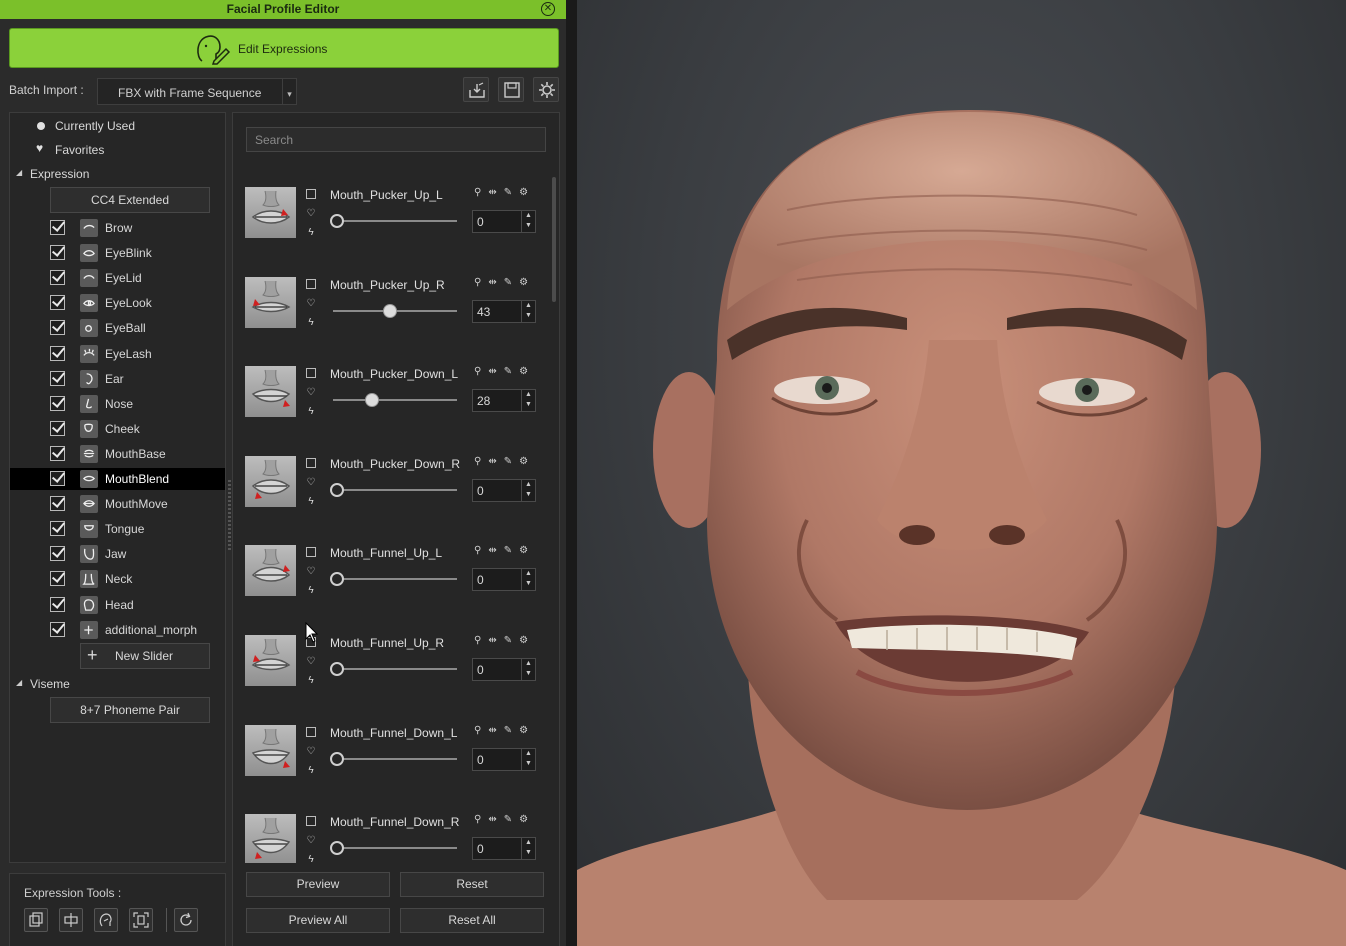 Image resolution: width=1346 pixels, height=946 pixels. Describe the element at coordinates (511, 89) in the screenshot. I see `save-button` at that location.